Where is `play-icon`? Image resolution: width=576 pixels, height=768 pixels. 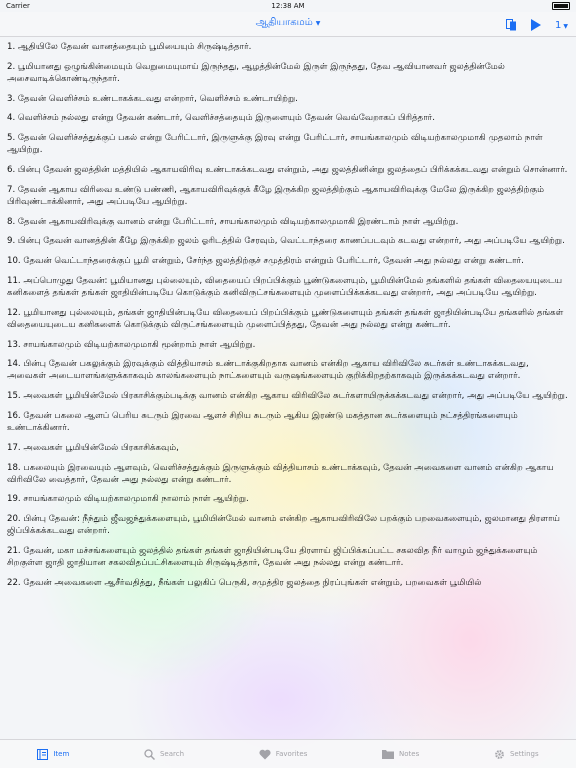 play-icon is located at coordinates (536, 25).